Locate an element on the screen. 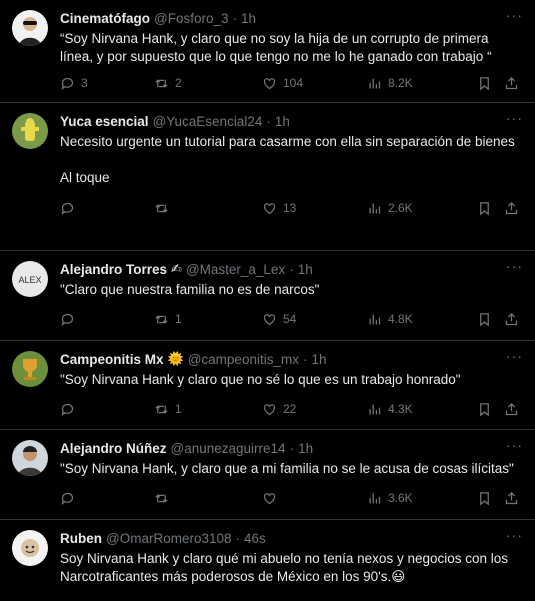 The image size is (535, 601). like-button is located at coordinates (314, 498).